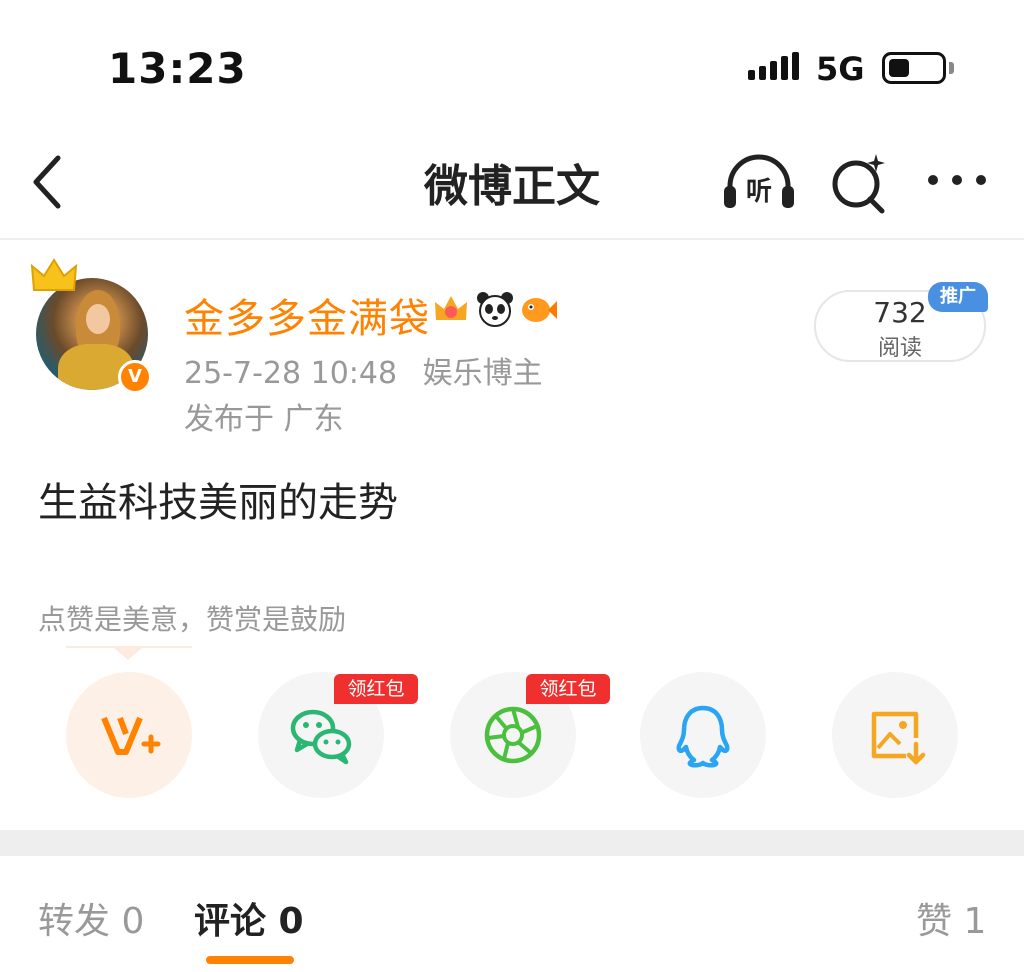  What do you see at coordinates (859, 182) in the screenshot?
I see `search-icon` at bounding box center [859, 182].